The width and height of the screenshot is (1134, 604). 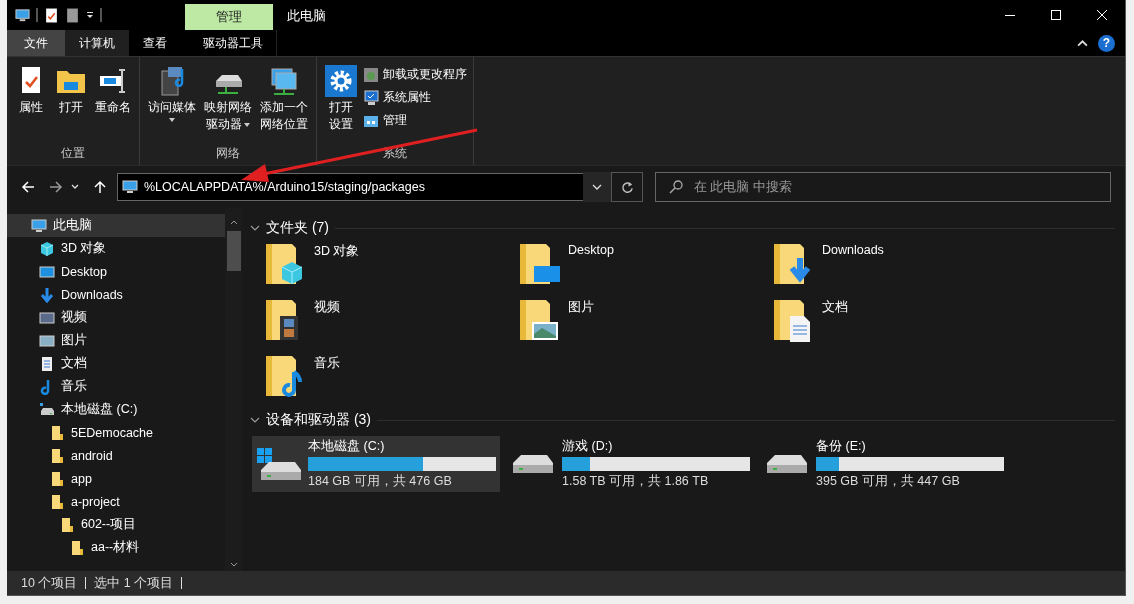 What do you see at coordinates (1010, 15) in the screenshot?
I see `minimize-icon` at bounding box center [1010, 15].